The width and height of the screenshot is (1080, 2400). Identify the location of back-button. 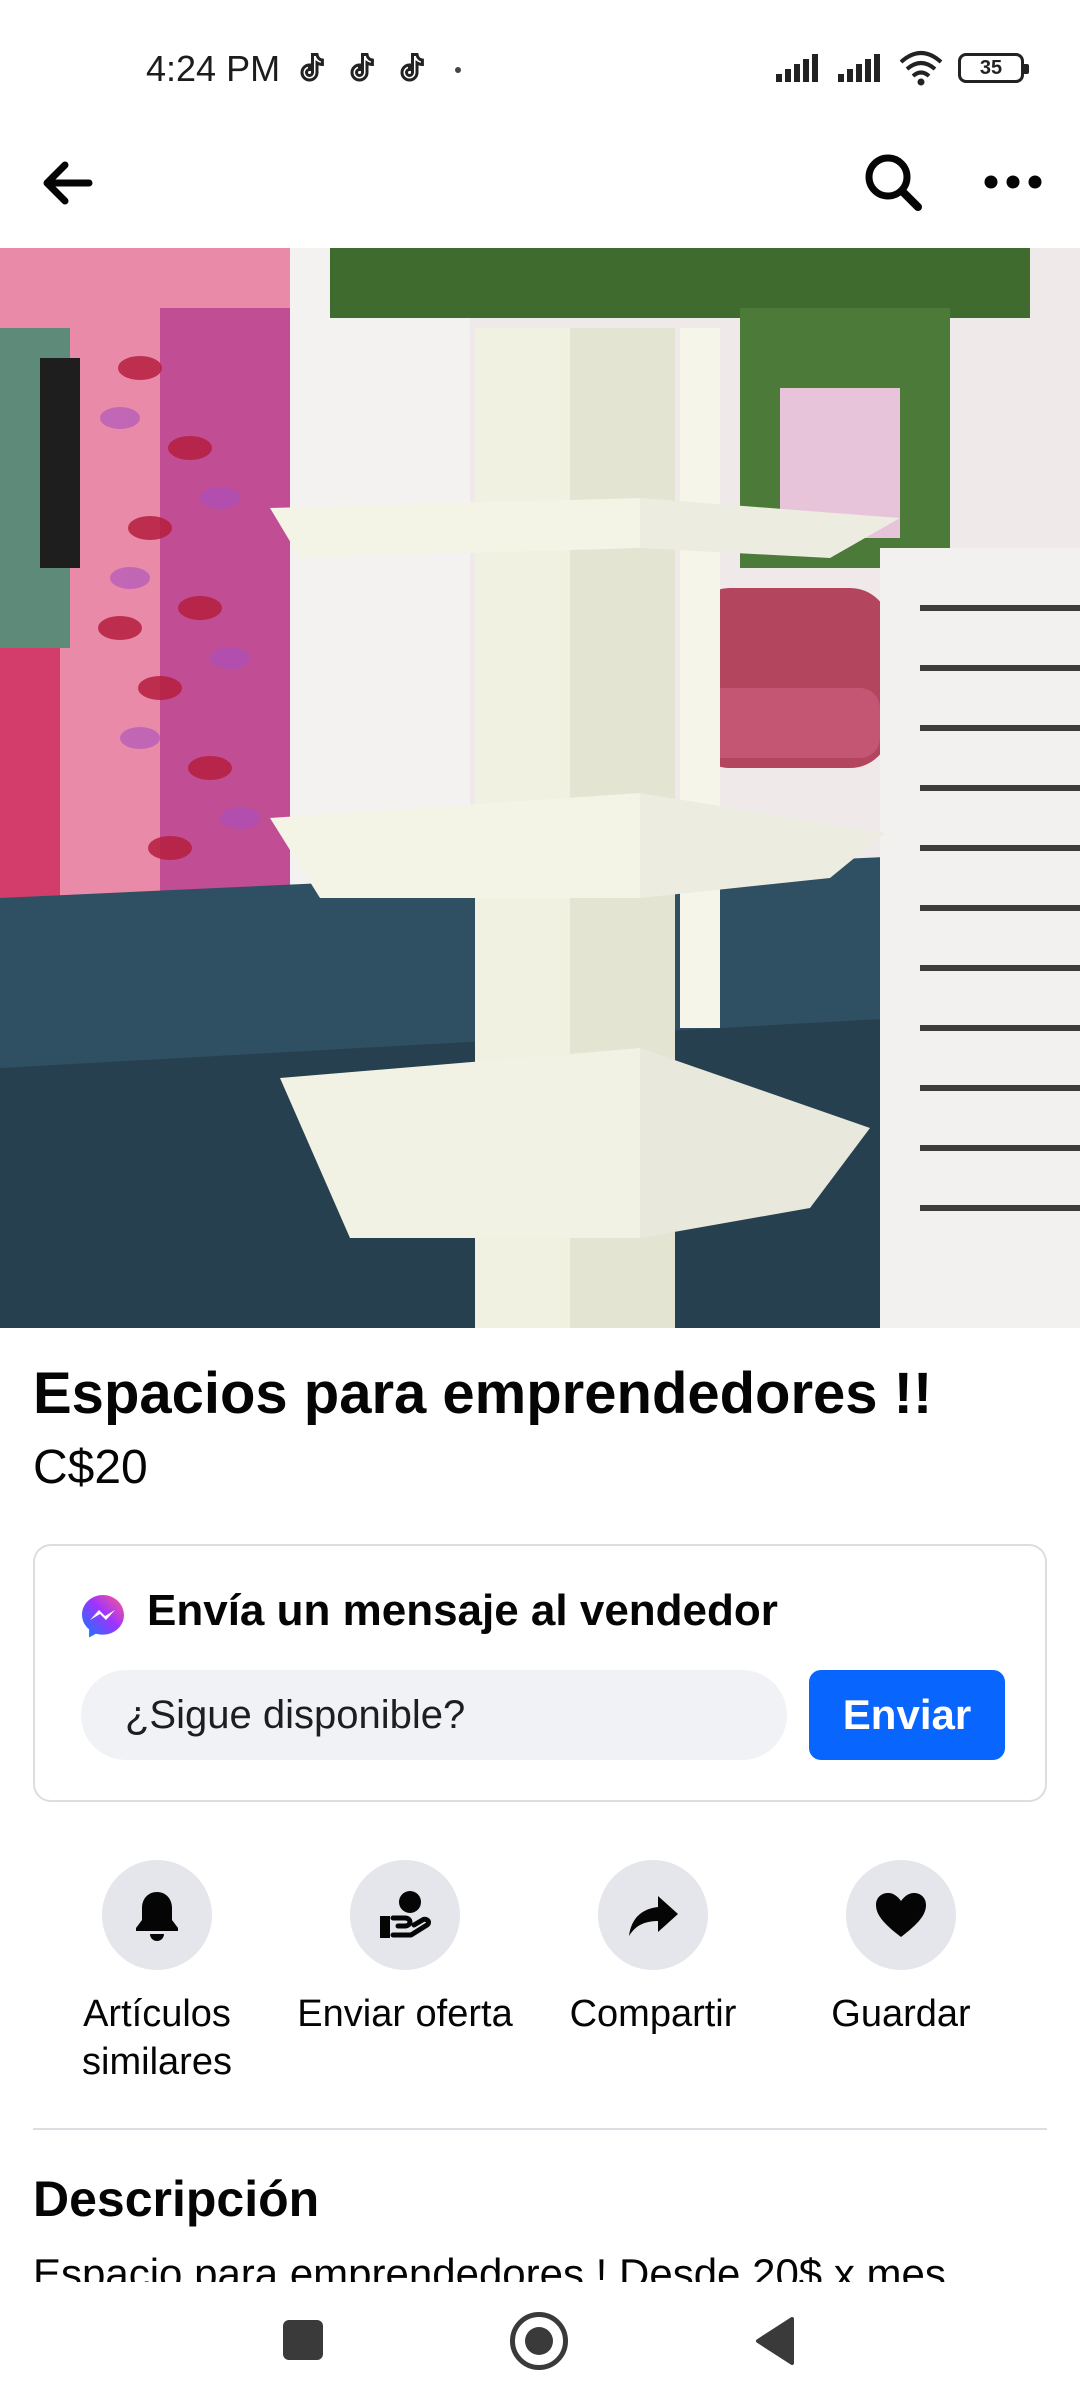
(67, 183).